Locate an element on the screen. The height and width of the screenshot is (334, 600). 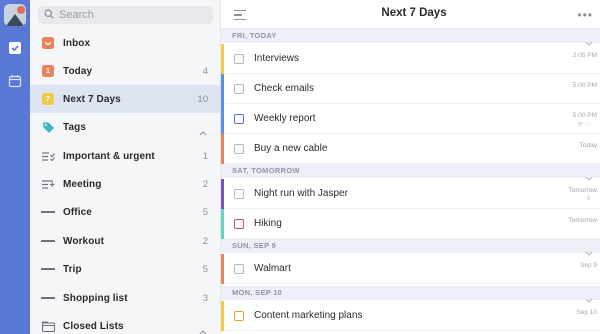
task-row: Content marketing plans Sep 10 is located at coordinates (410, 316).